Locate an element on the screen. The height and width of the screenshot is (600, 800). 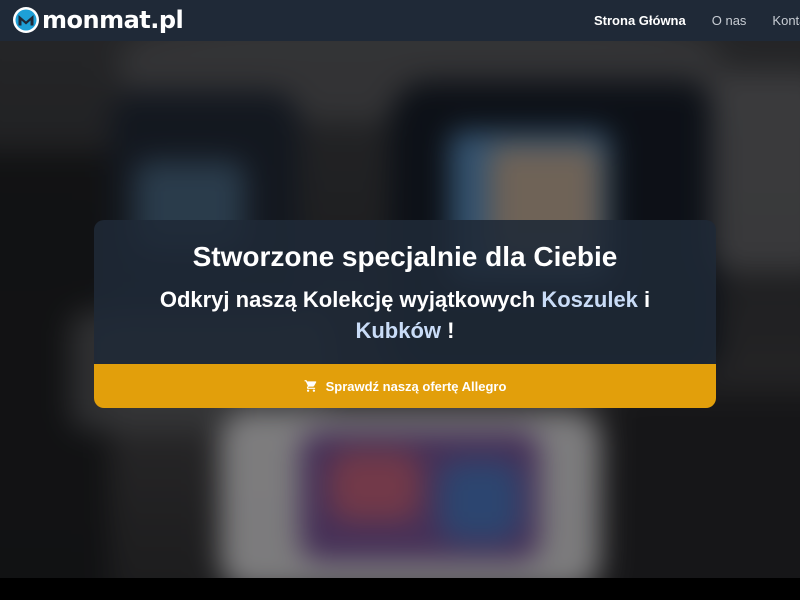
highlight-koszulek: Koszulek is located at coordinates (589, 299).